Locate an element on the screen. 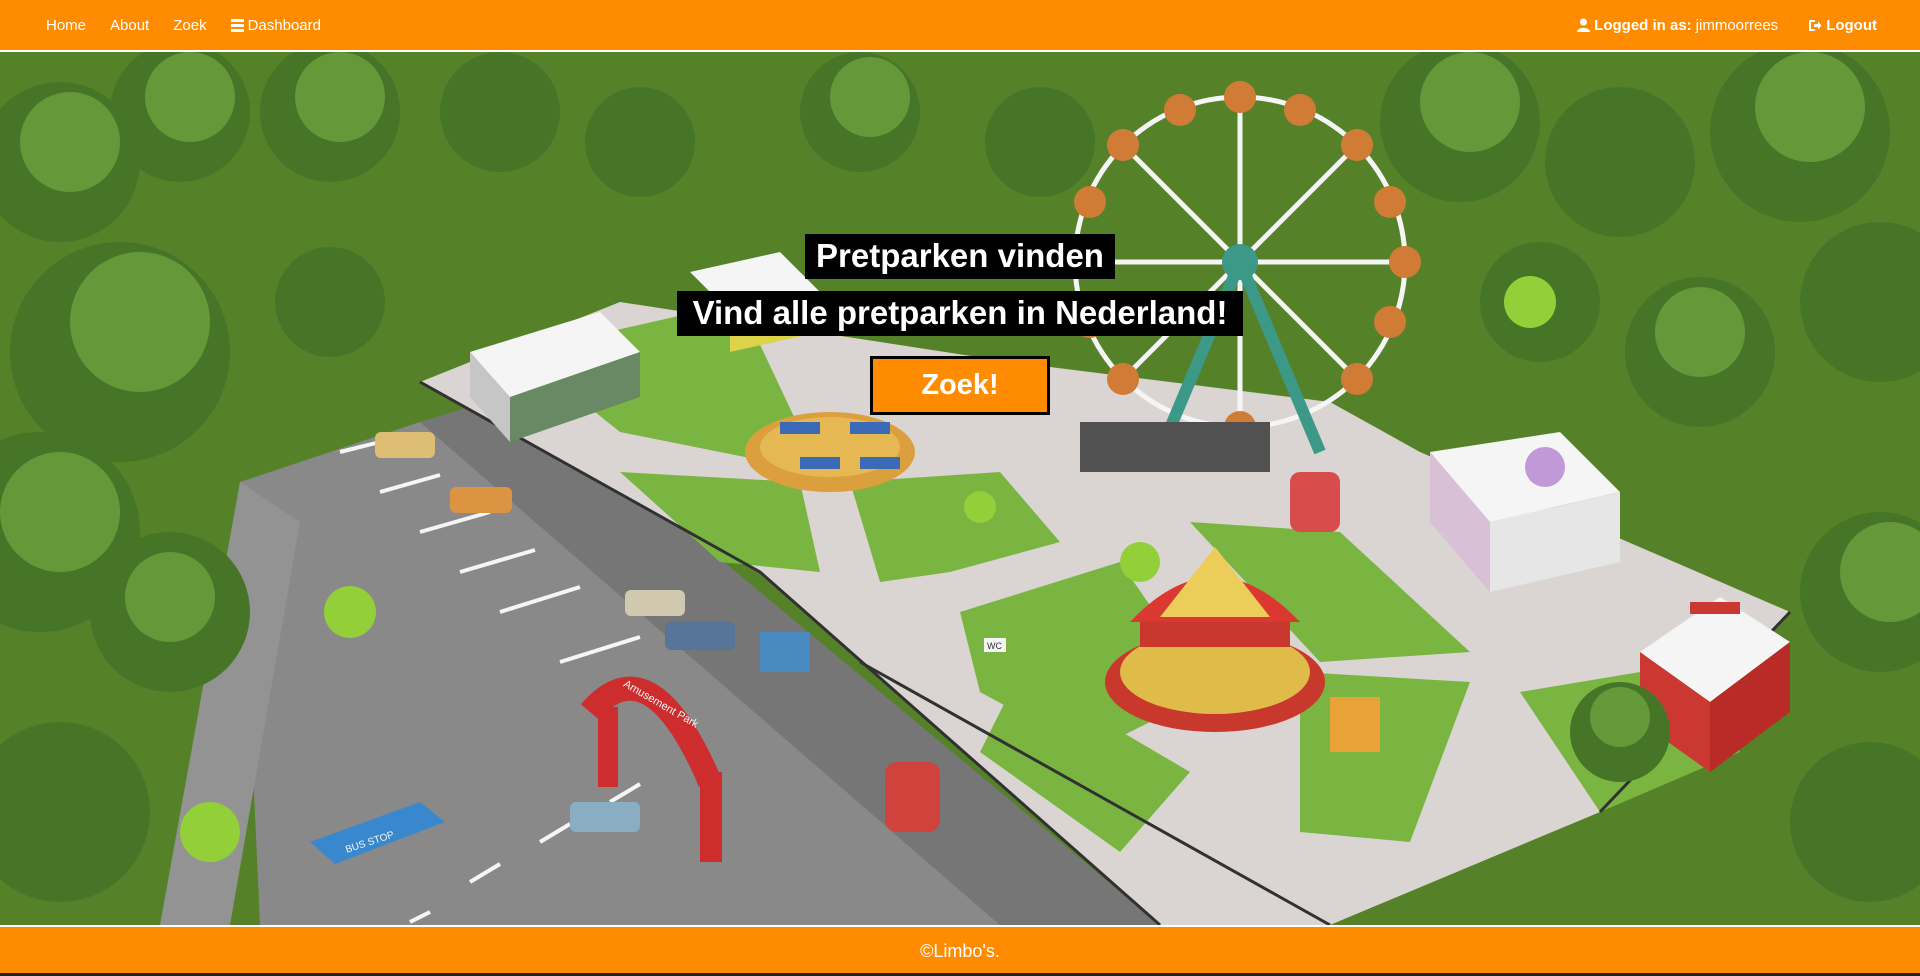 The height and width of the screenshot is (976, 1920). footer-copyright: ©Limbo's. is located at coordinates (960, 951).